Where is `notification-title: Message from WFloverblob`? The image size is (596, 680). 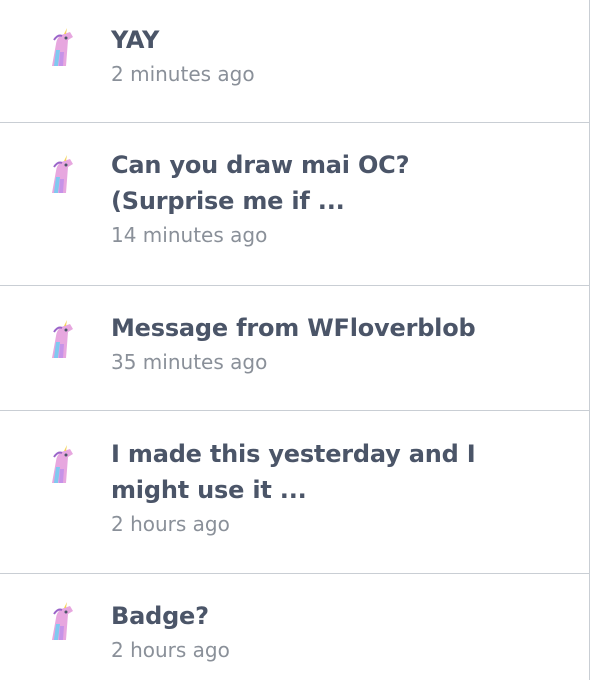 notification-title: Message from WFloverblob is located at coordinates (293, 328).